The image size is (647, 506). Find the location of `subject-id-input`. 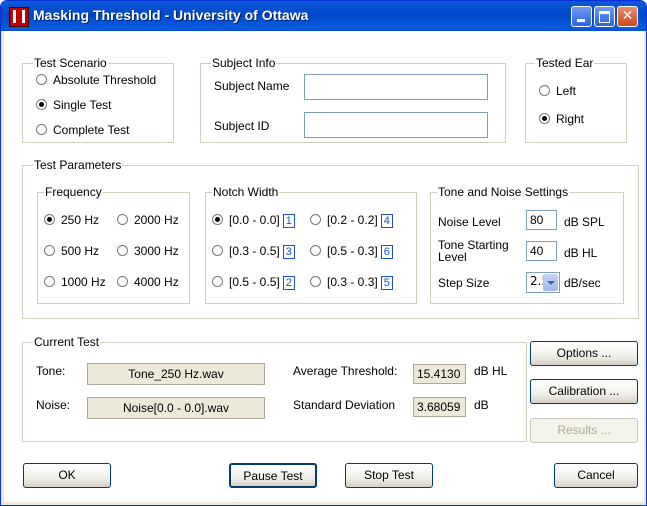

subject-id-input is located at coordinates (396, 125).